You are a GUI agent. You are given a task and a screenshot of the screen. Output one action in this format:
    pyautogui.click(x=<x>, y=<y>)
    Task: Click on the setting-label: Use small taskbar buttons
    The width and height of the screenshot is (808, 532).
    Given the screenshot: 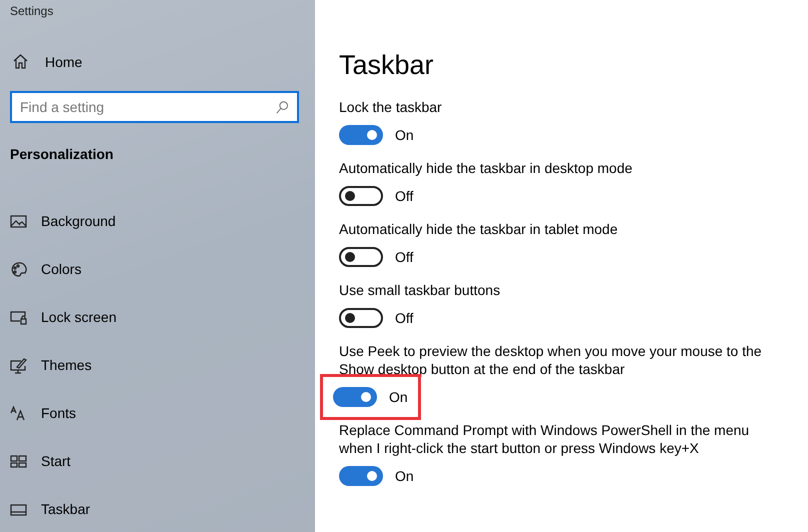 What is the action you would take?
    pyautogui.click(x=420, y=290)
    